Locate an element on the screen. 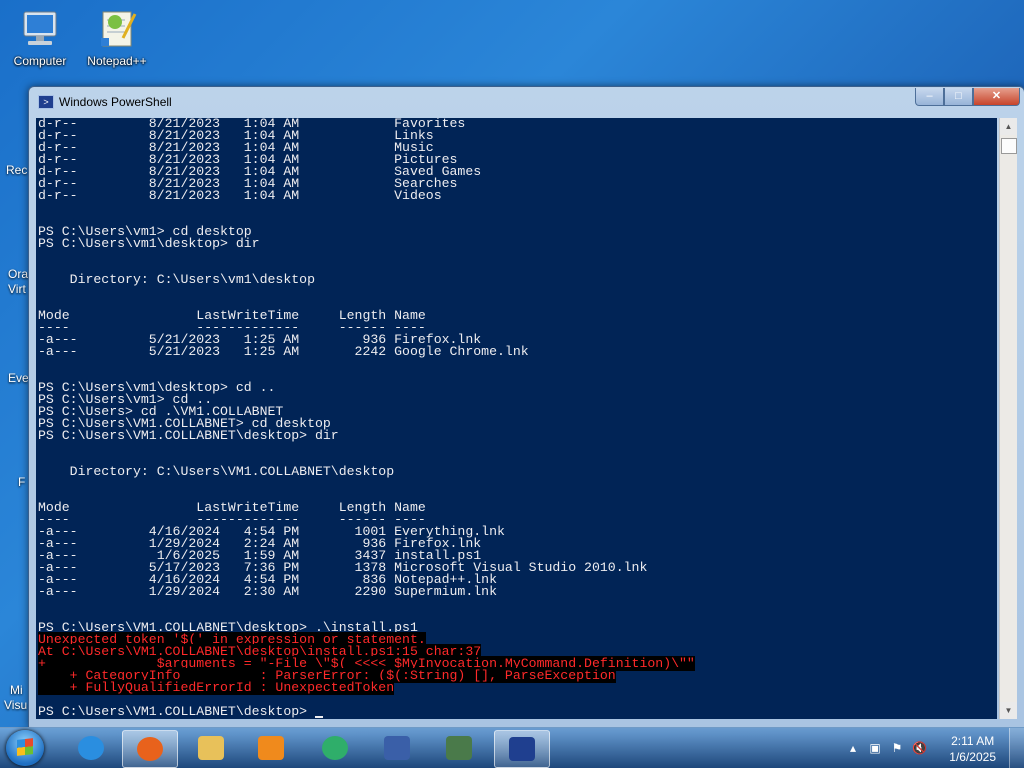 The image size is (1024, 768). desktop-icon-computer: Computer is located at coordinates (40, 38).